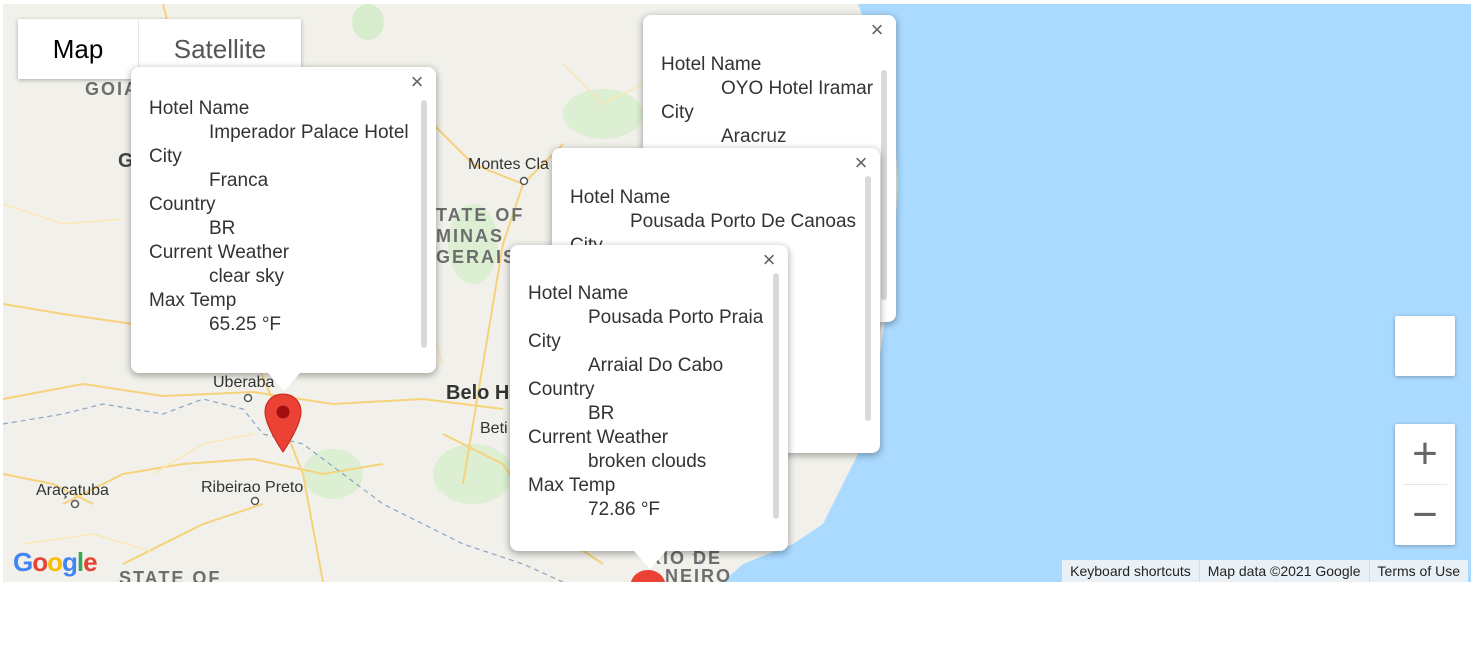 This screenshot has width=1473, height=648. Describe the element at coordinates (90, 562) in the screenshot. I see `logo-letter: e` at that location.